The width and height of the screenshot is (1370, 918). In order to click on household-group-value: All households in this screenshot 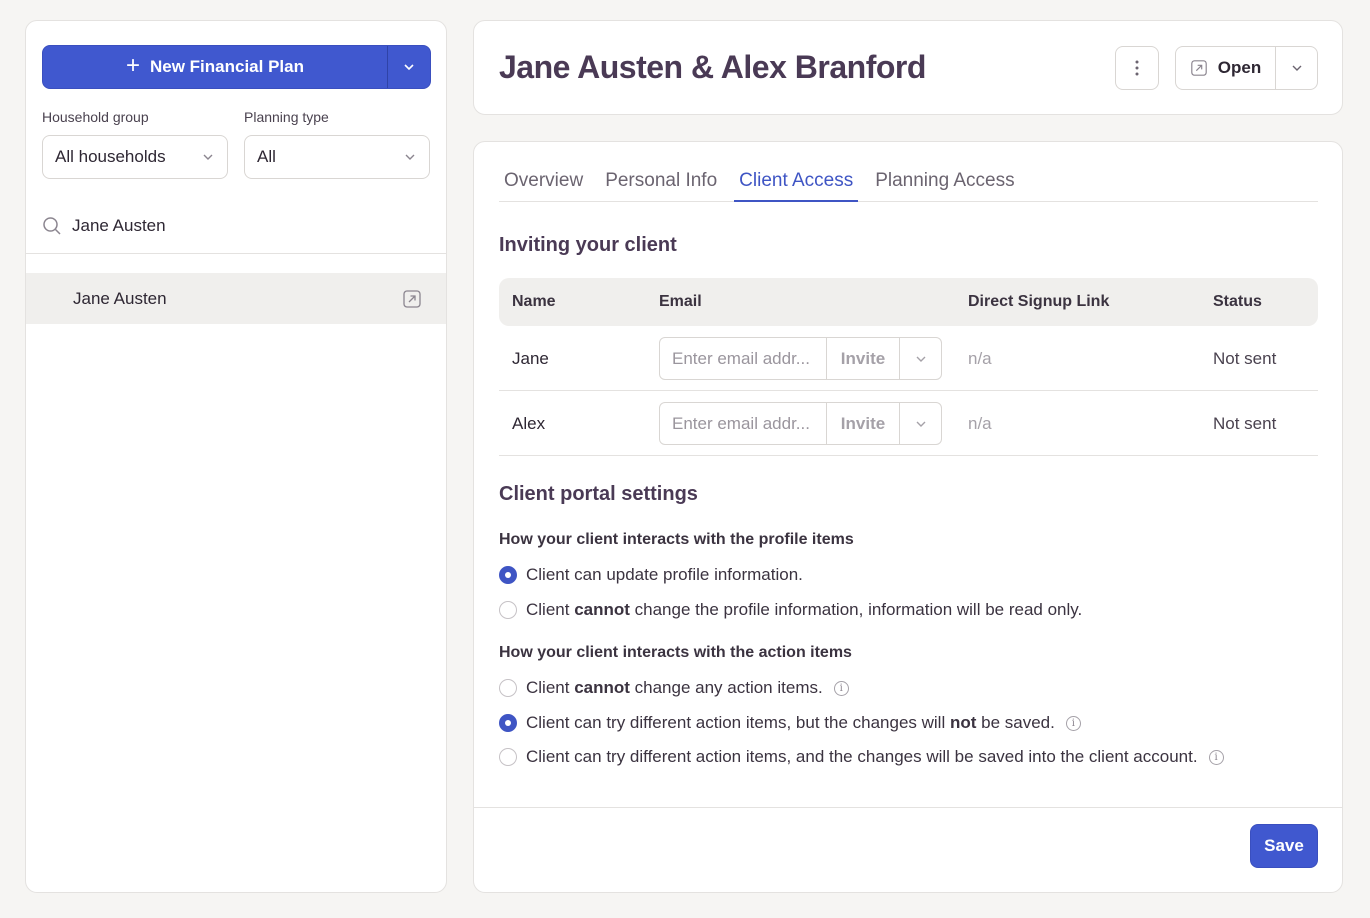, I will do `click(110, 156)`.